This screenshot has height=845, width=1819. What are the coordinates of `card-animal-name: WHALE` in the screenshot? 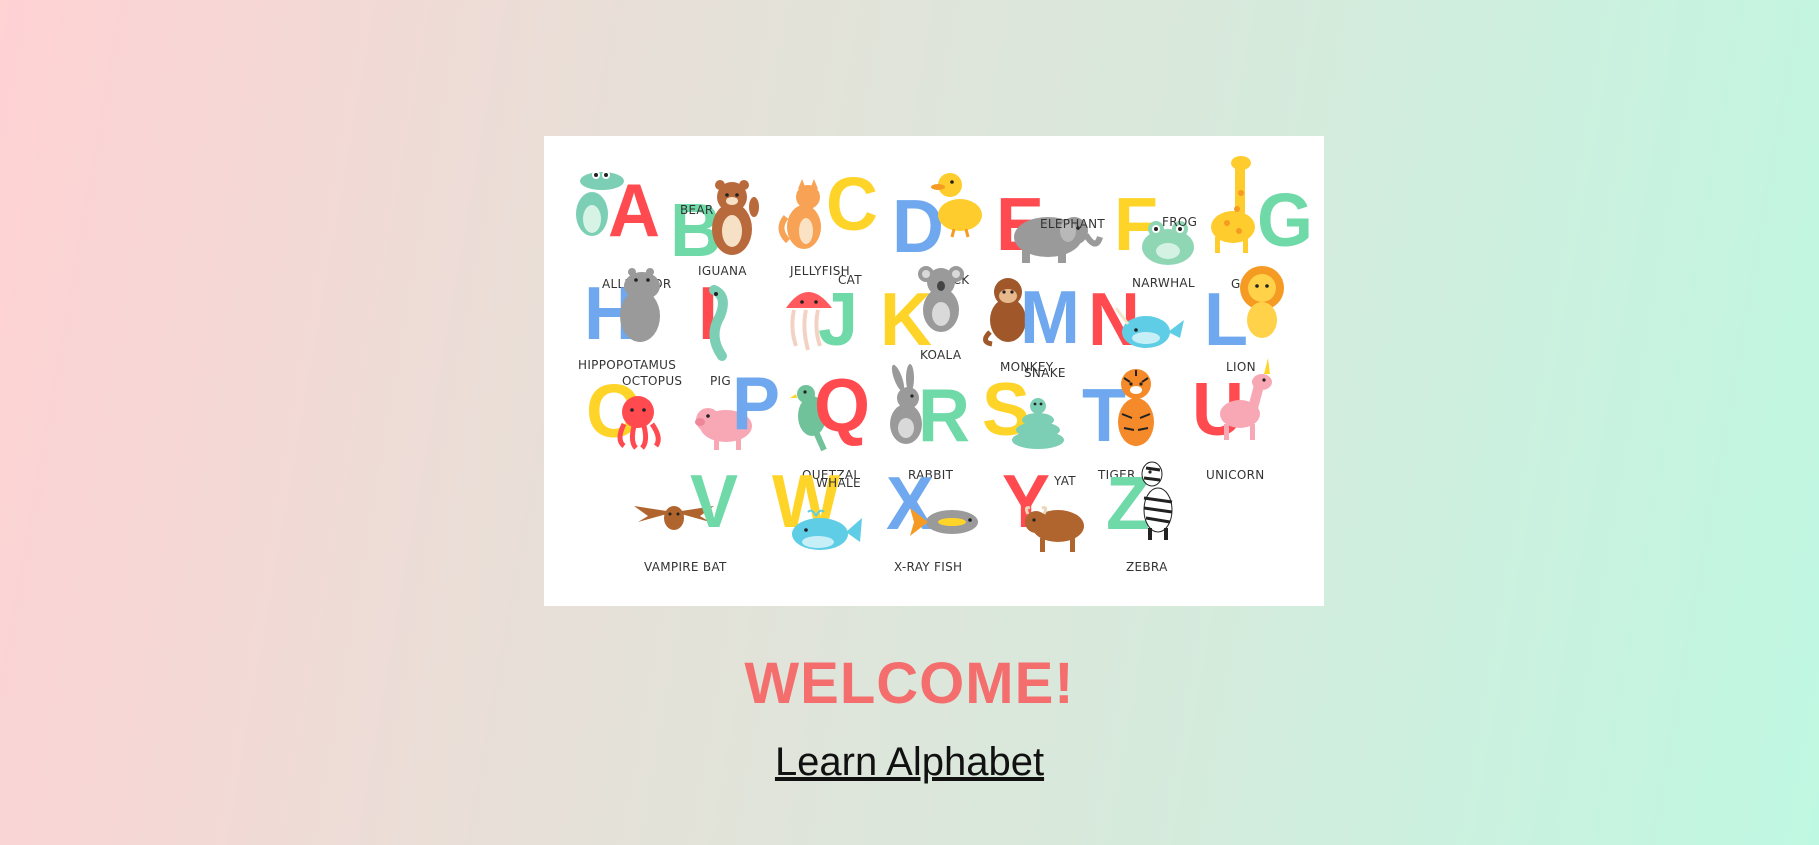 It's located at (838, 483).